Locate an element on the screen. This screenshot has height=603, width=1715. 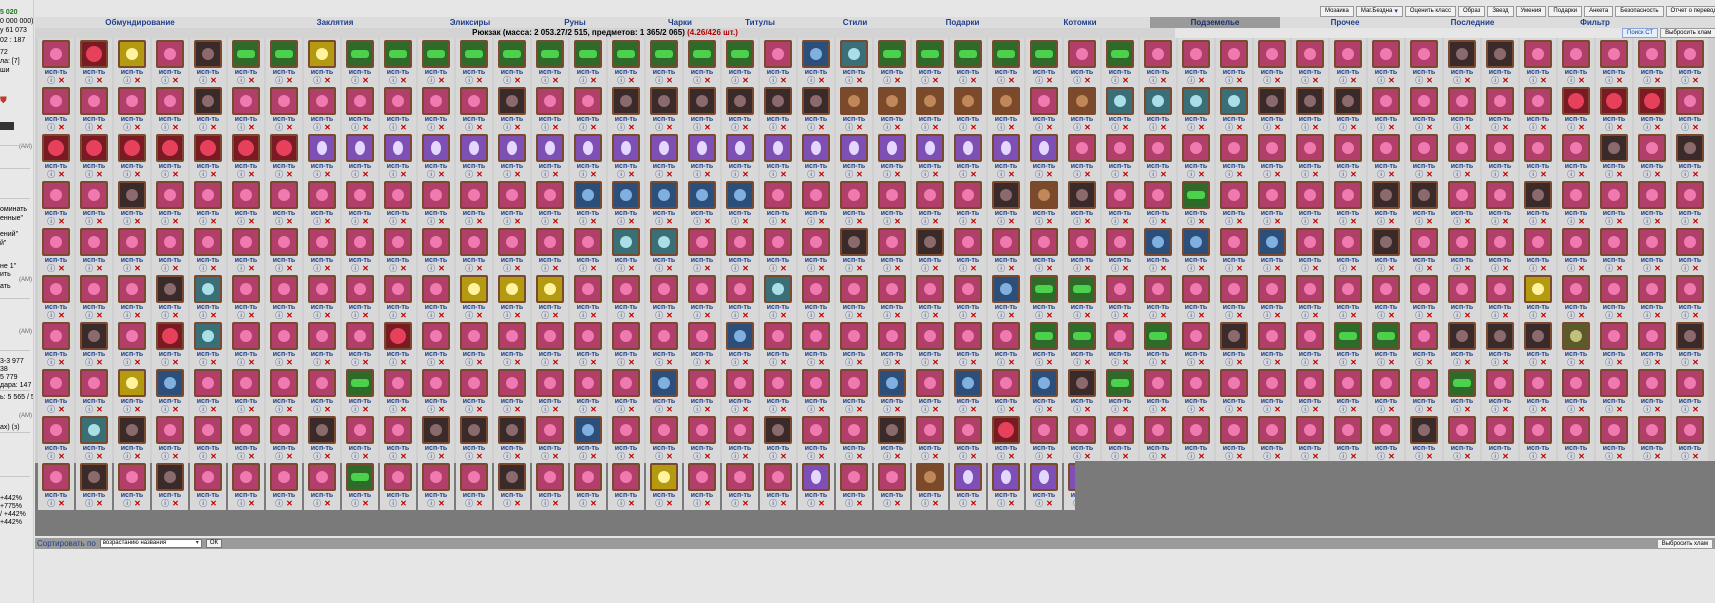
item-red-icon is located at coordinates (1614, 101).